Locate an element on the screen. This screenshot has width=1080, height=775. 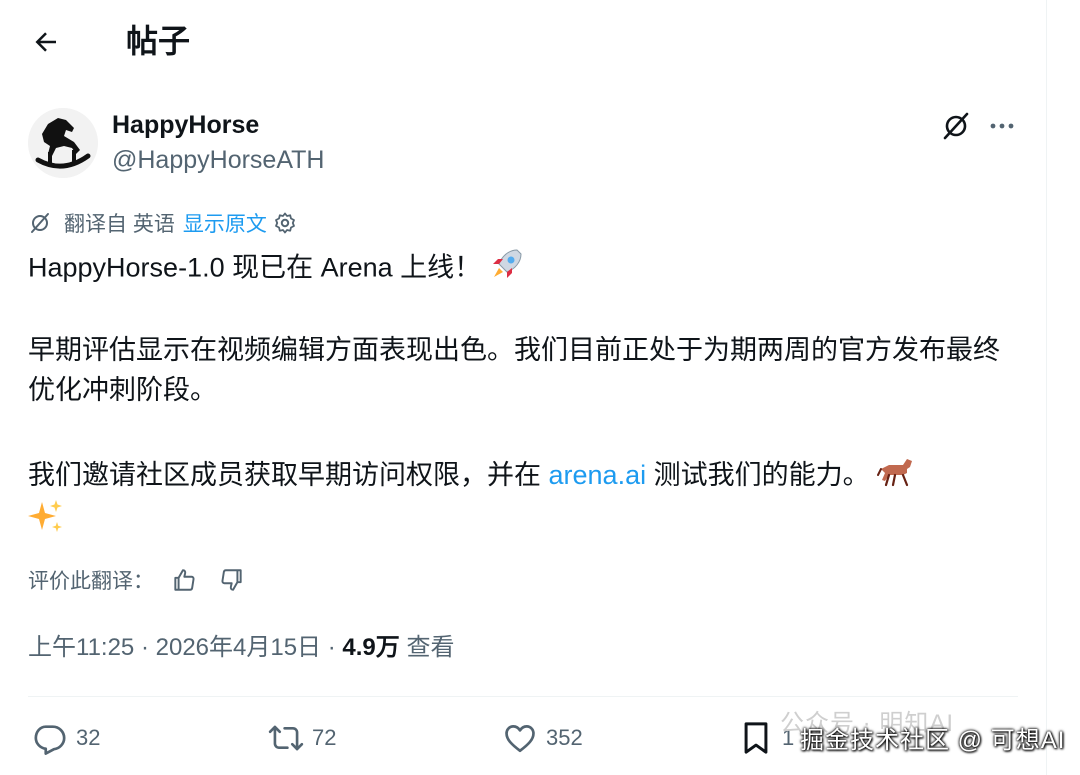
views-label: 查看 is located at coordinates (430, 647).